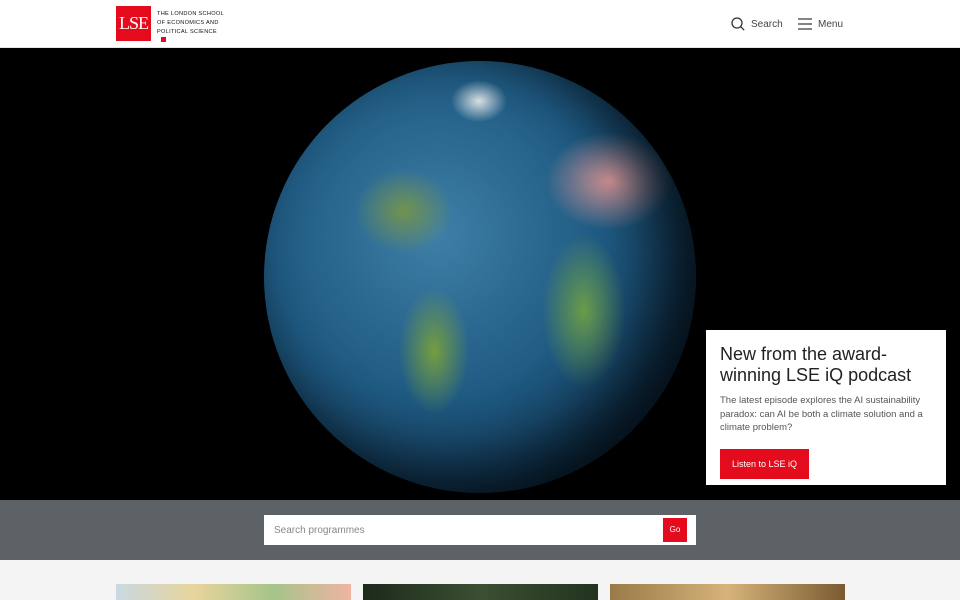 The image size is (960, 600). Describe the element at coordinates (190, 35) in the screenshot. I see `logo-line-3: Political Science` at that location.